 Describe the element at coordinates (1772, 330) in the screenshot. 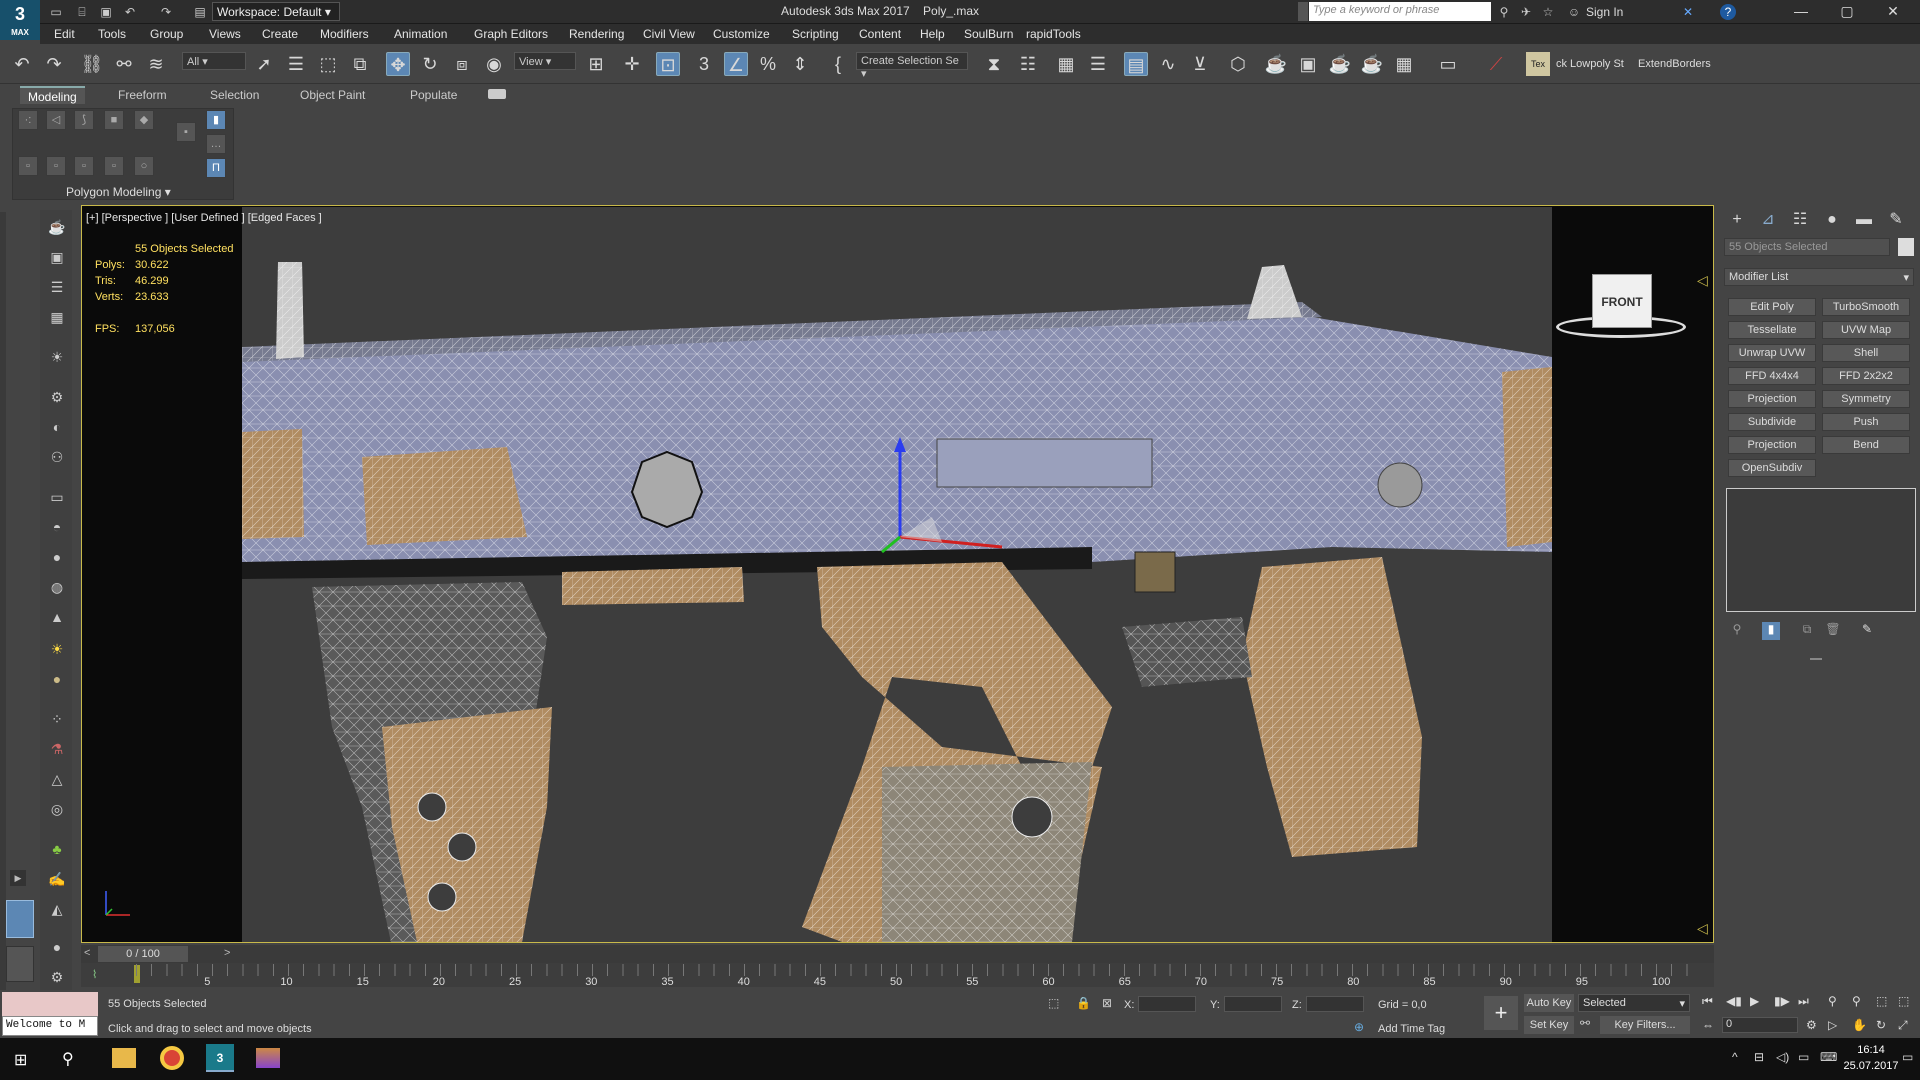

I see `modifier-button-tessellate: Tessellate` at that location.